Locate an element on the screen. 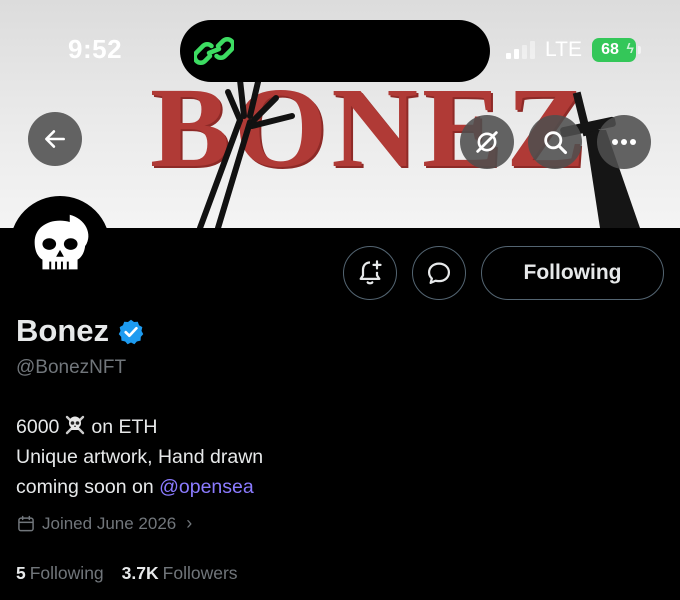 The image size is (680, 600). status-indicators: LTE 68 ϟ is located at coordinates (573, 50).